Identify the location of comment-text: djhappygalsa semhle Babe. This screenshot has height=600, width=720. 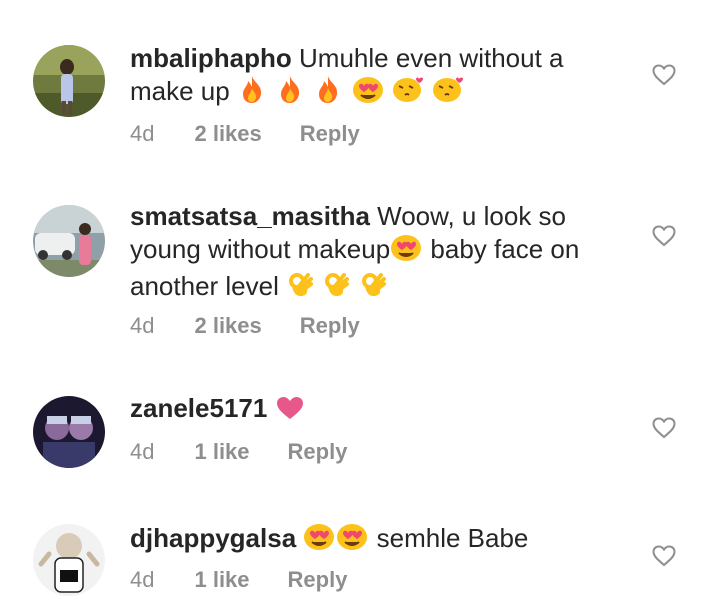
(380, 539).